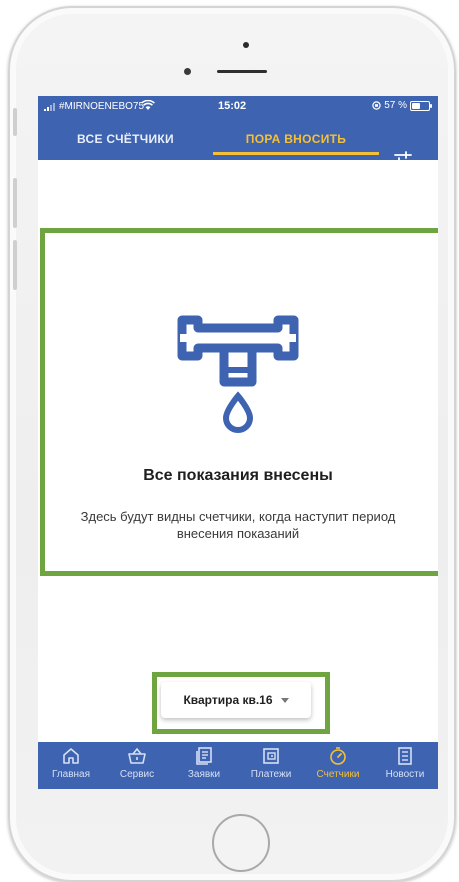 This screenshot has height=882, width=459. Describe the element at coordinates (405, 756) in the screenshot. I see `news-icon` at that location.